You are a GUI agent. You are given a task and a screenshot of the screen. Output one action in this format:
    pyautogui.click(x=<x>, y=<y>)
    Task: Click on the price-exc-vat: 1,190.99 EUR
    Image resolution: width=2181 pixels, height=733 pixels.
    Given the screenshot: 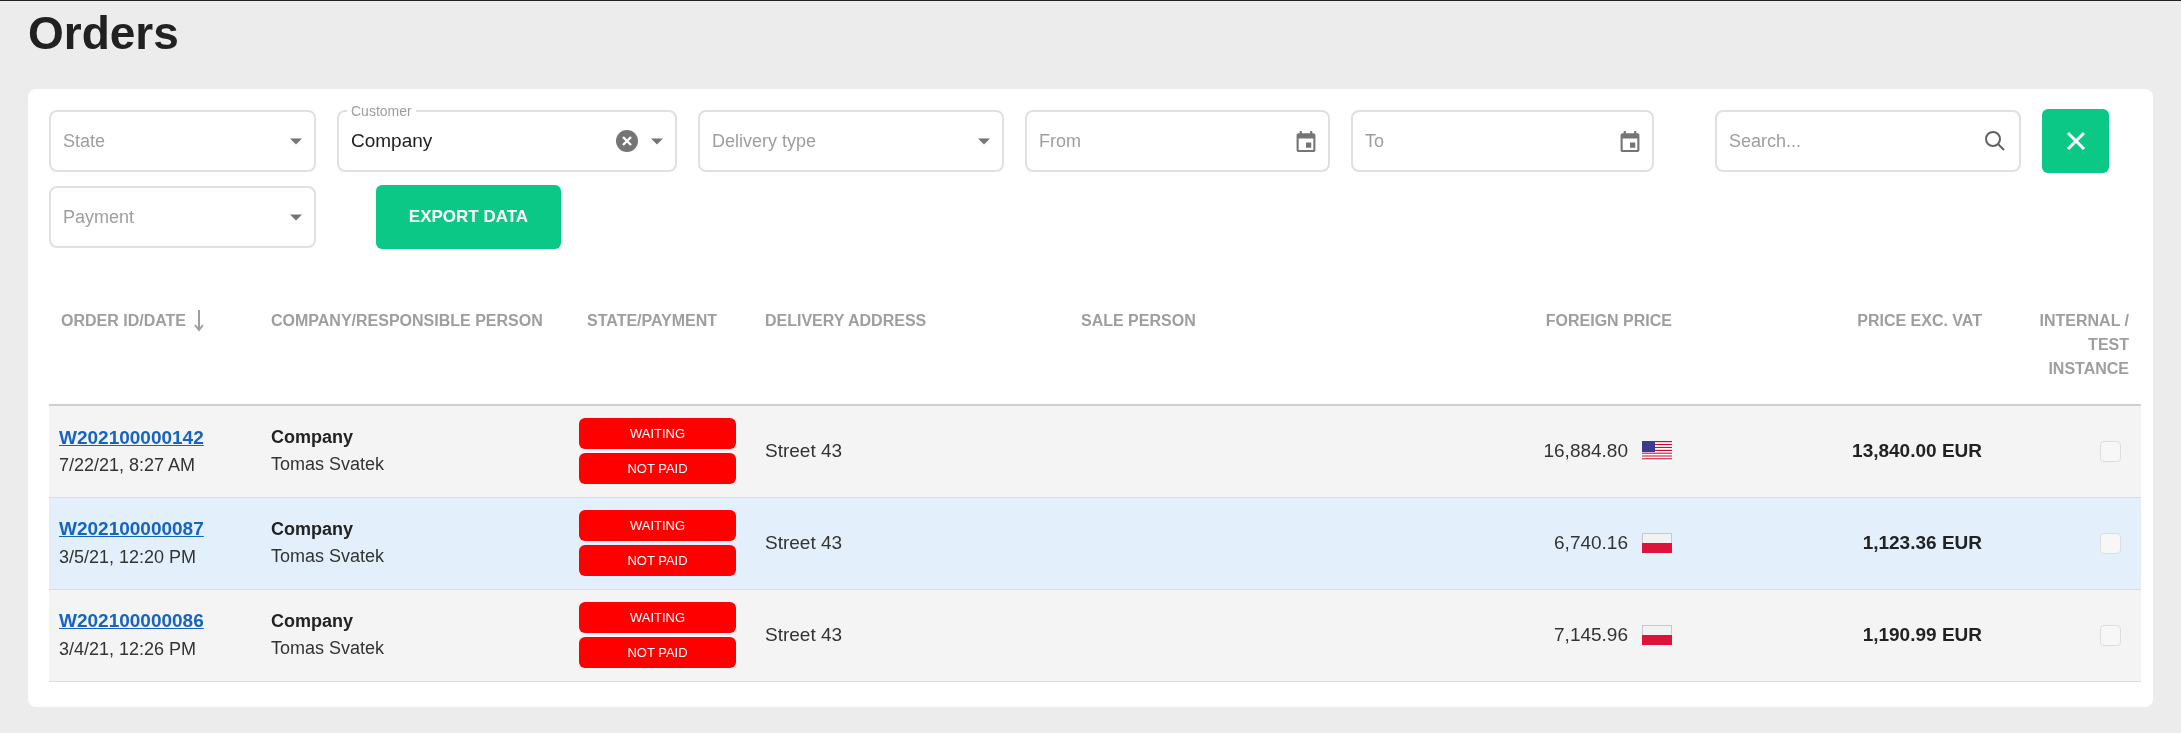 What is the action you would take?
    pyautogui.click(x=1922, y=634)
    